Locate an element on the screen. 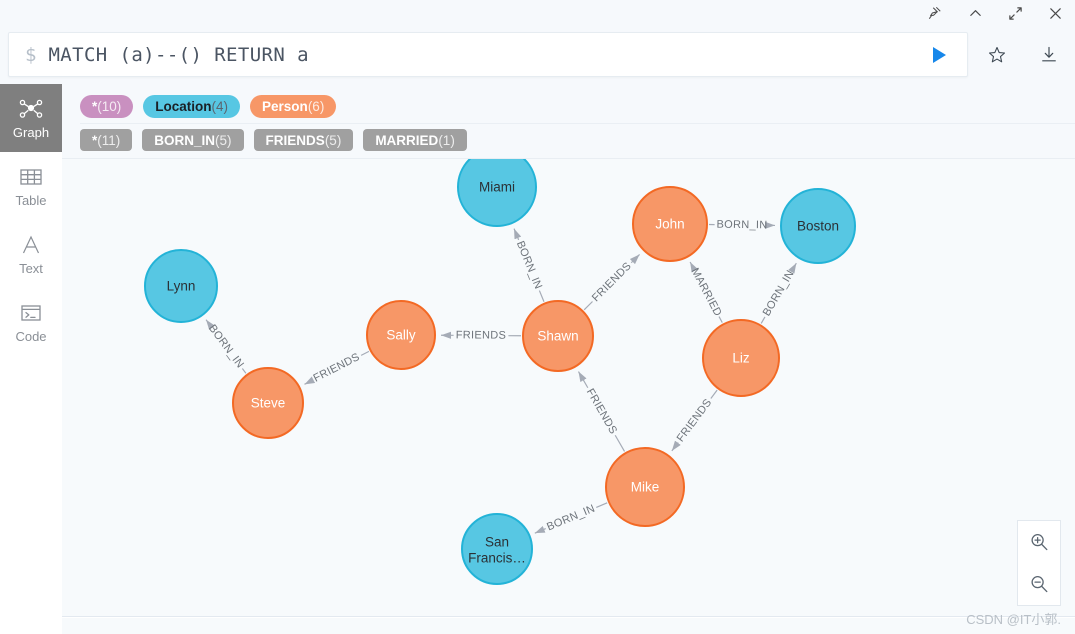  node-label: Liz is located at coordinates (741, 358).